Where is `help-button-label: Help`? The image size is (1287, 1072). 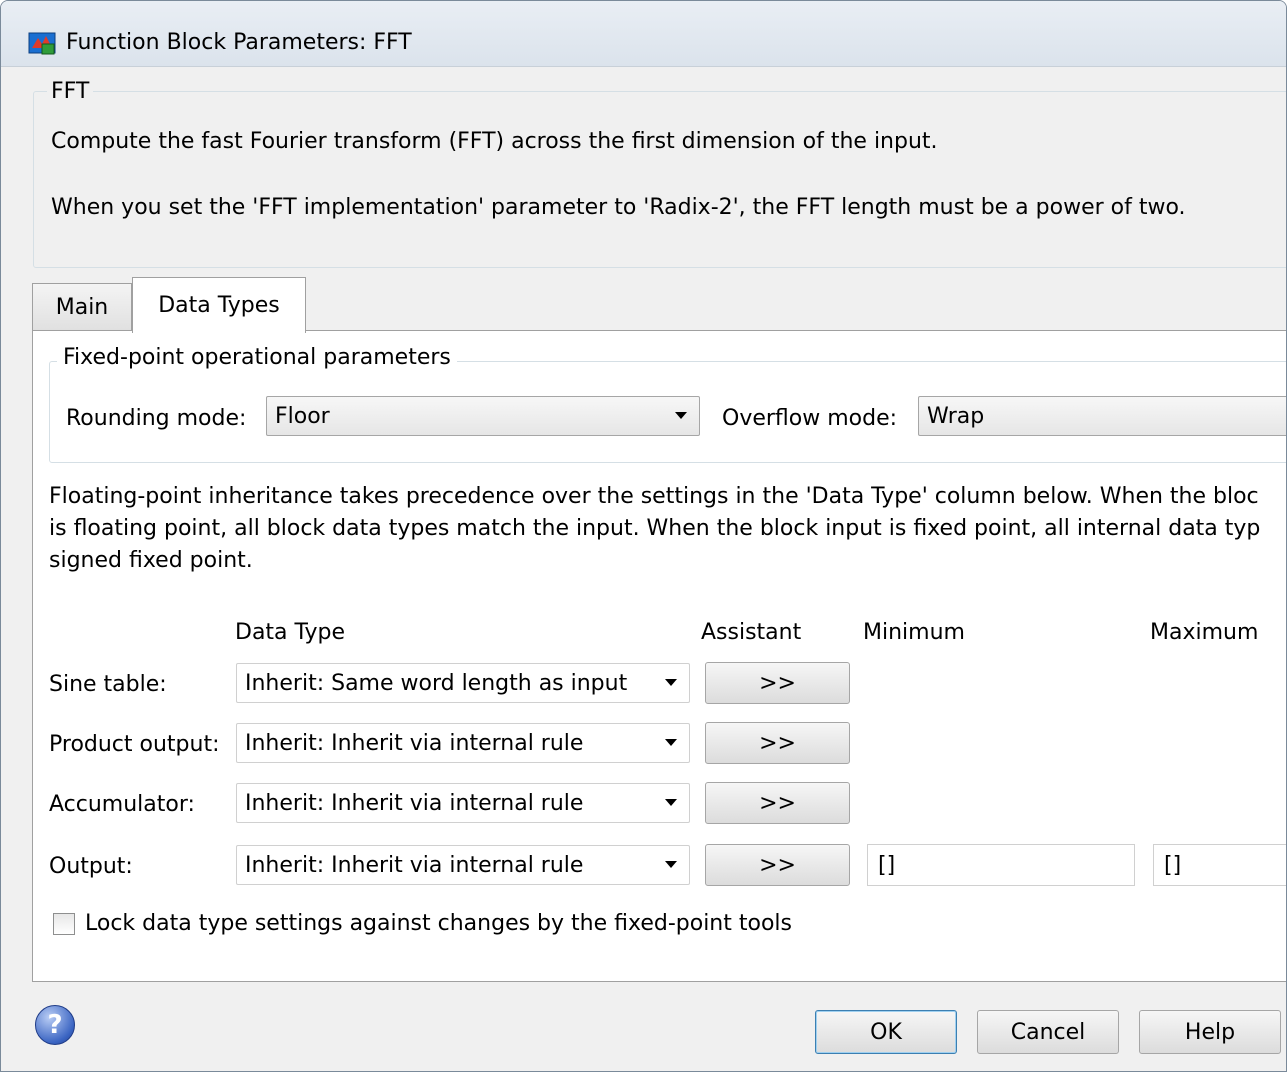 help-button-label: Help is located at coordinates (1210, 1032).